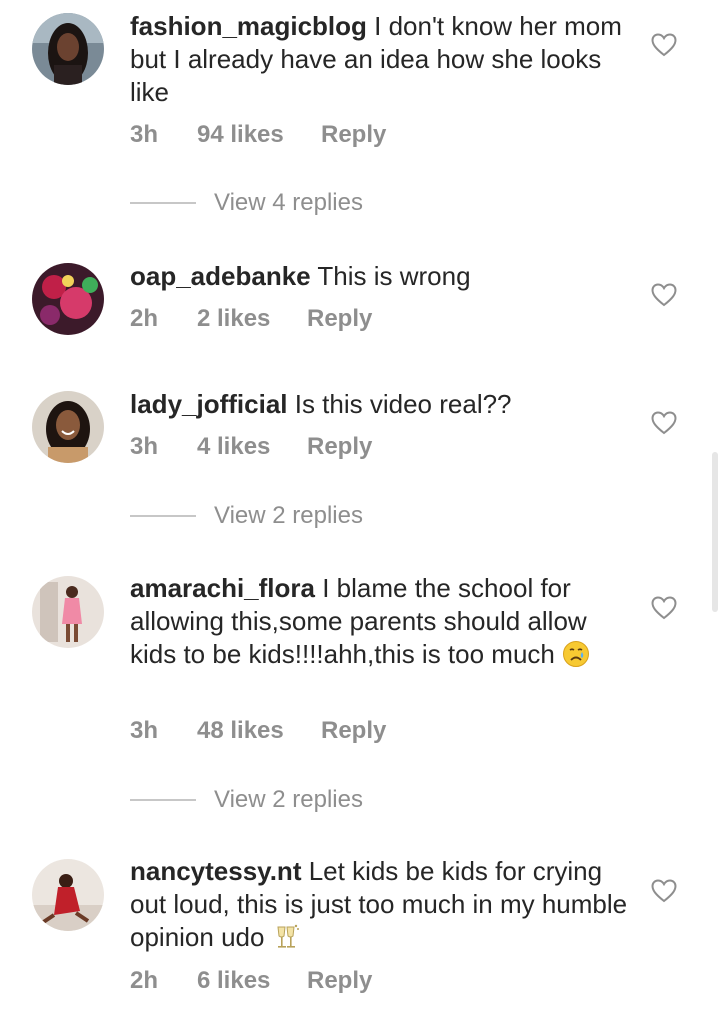 Image resolution: width=720 pixels, height=1010 pixels. What do you see at coordinates (248, 26) in the screenshot?
I see `comment-username: fashion_magicblog` at bounding box center [248, 26].